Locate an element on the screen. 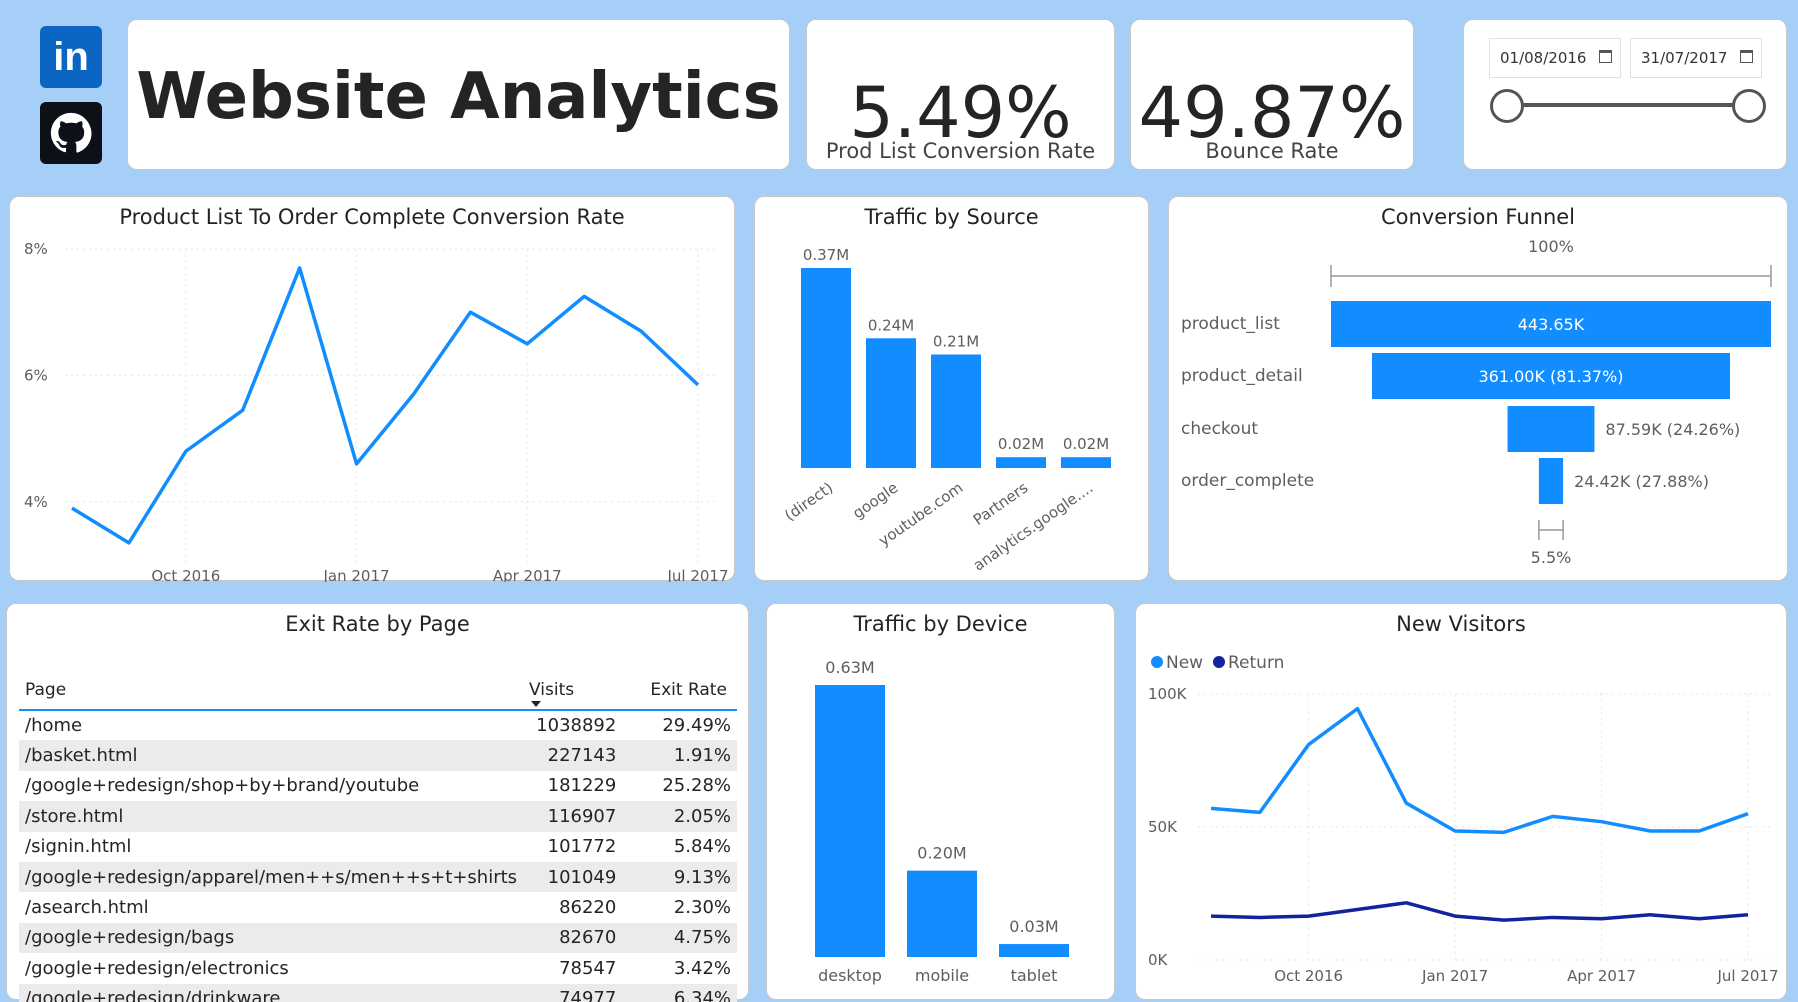 Image resolution: width=1798 pixels, height=1002 pixels. cell-visits: 116907 is located at coordinates (573, 816).